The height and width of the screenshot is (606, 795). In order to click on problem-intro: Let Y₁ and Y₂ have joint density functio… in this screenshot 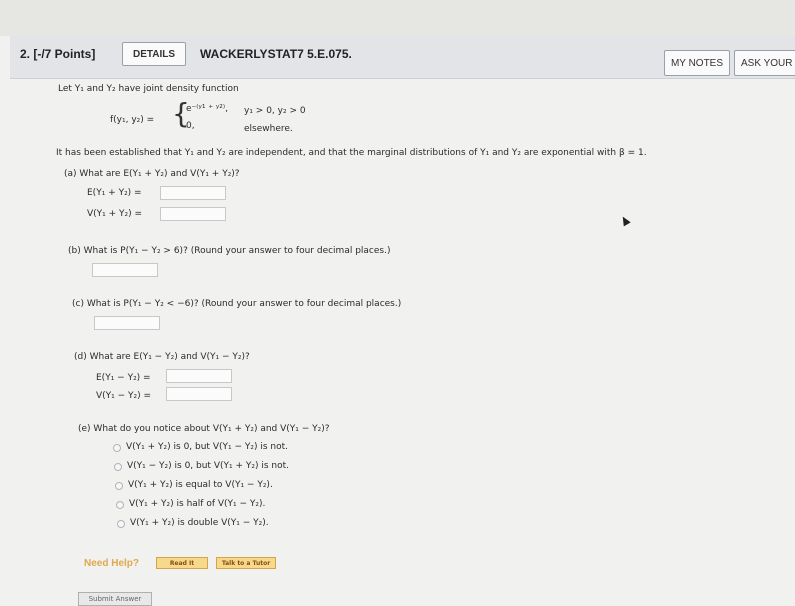, I will do `click(148, 89)`.